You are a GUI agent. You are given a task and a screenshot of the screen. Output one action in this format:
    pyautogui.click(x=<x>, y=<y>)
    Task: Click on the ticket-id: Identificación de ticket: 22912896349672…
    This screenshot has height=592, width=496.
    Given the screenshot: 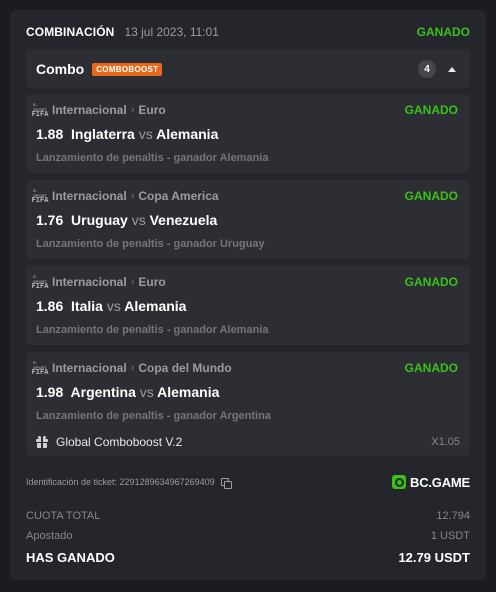 What is the action you would take?
    pyautogui.click(x=120, y=482)
    